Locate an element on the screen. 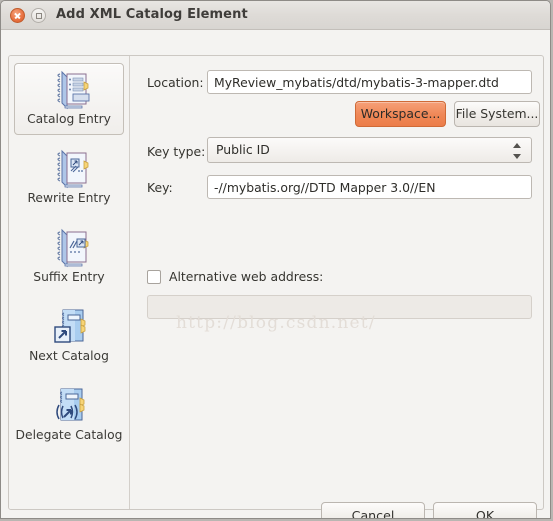 This screenshot has width=553, height=521. sidebar-item-suffix-entry: Suffix Entry is located at coordinates (69, 257).